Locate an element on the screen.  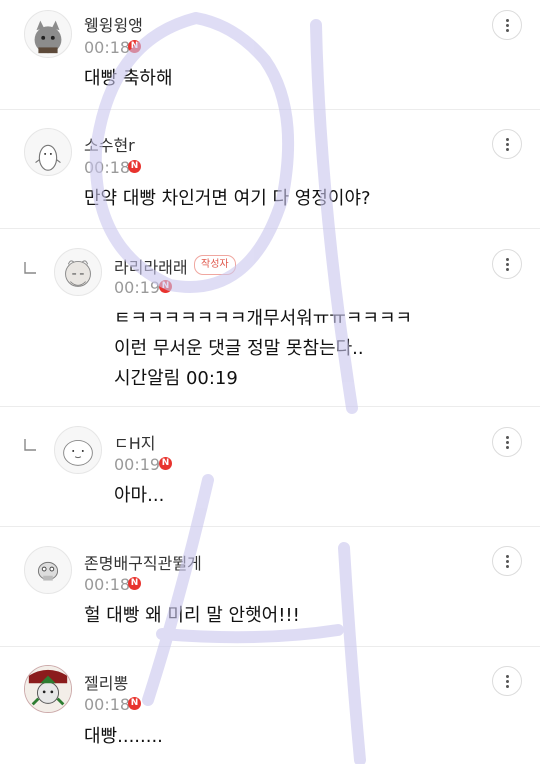
commenter-name: ㄷH지 is located at coordinates (134, 442).